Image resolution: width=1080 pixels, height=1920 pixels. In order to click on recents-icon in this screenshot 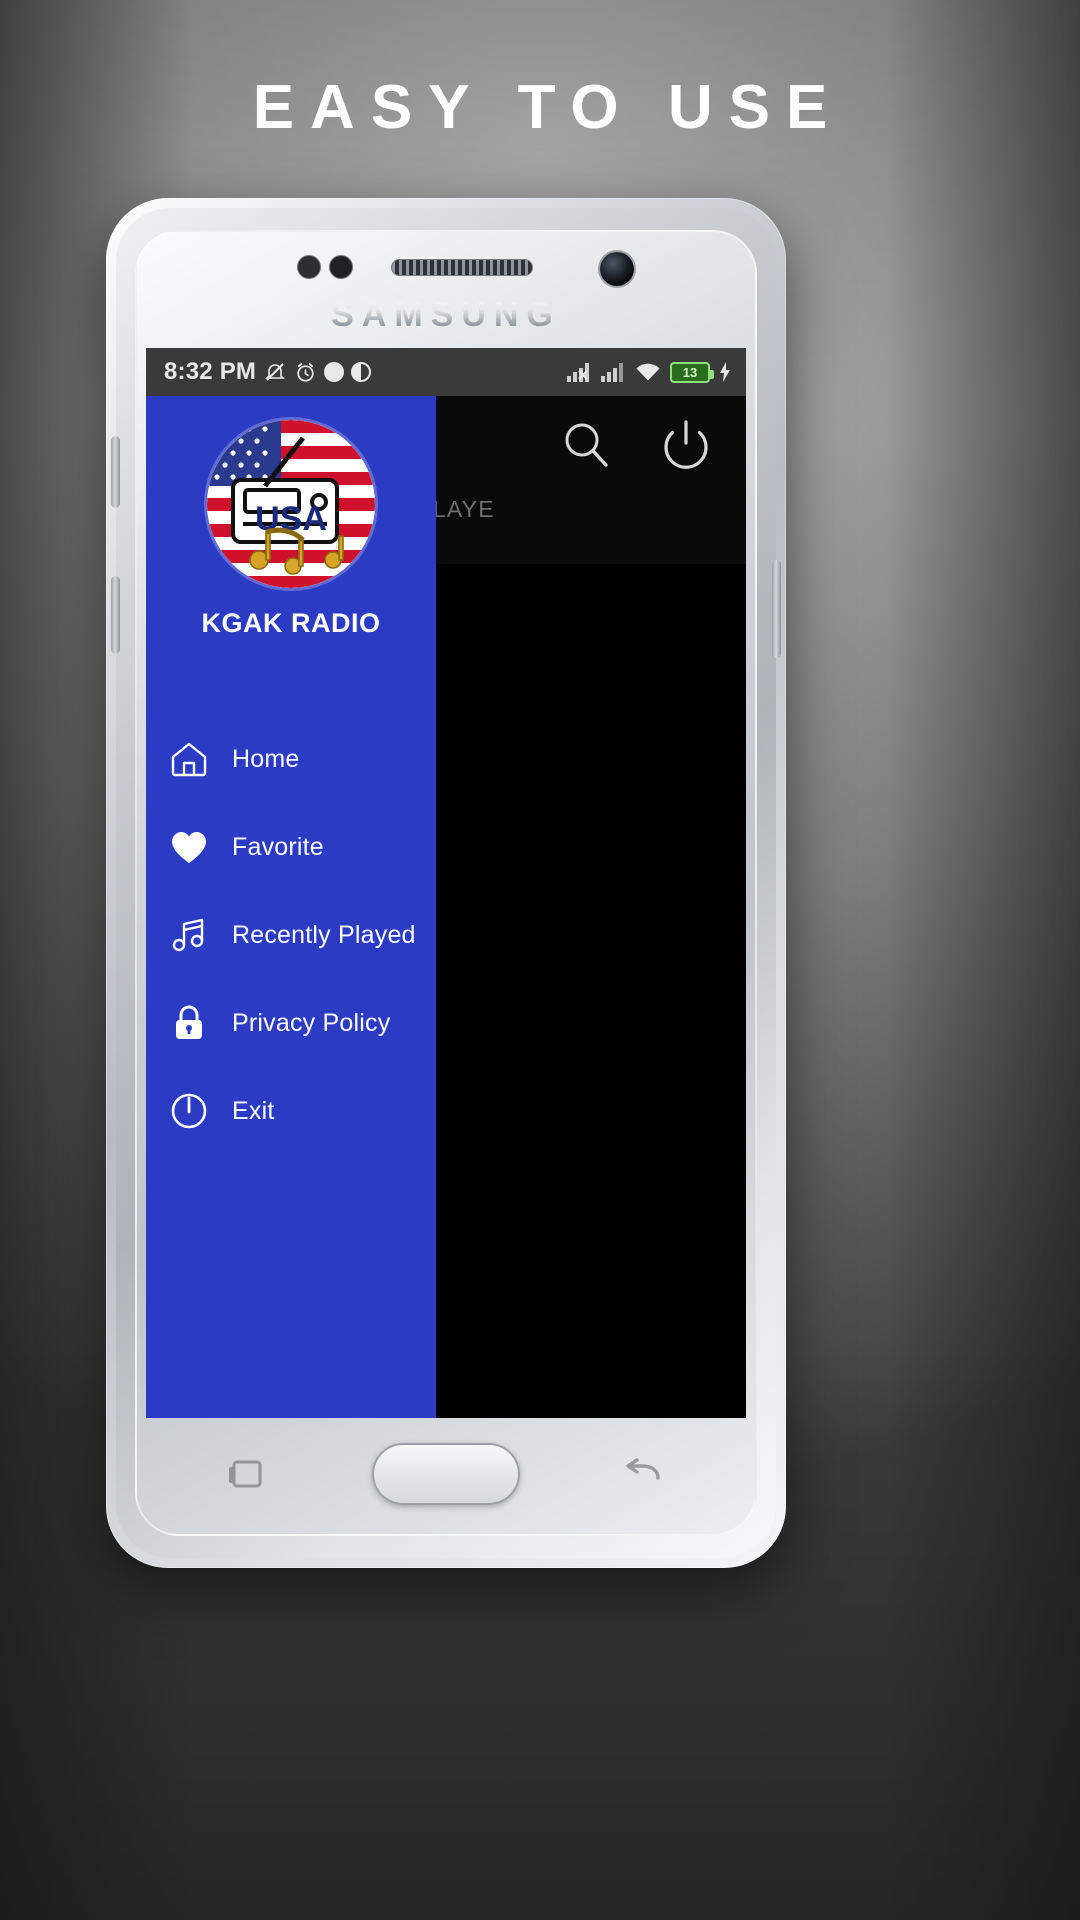, I will do `click(249, 1474)`.